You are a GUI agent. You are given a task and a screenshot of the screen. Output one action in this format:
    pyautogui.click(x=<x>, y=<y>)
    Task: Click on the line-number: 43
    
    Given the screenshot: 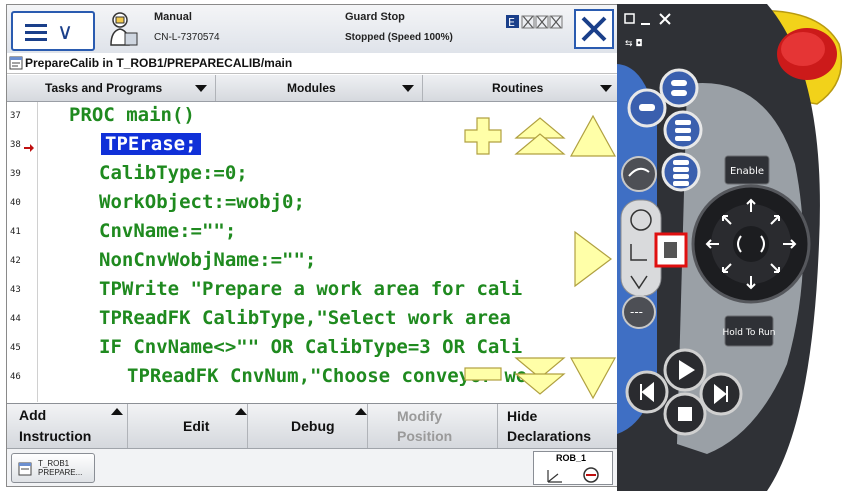 What is the action you would take?
    pyautogui.click(x=15, y=290)
    